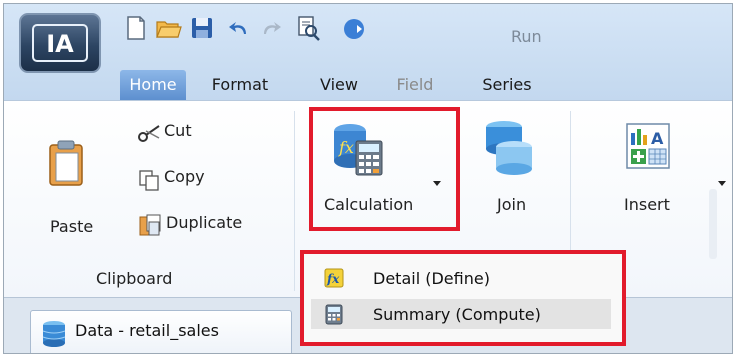  Describe the element at coordinates (657, 138) in the screenshot. I see `svg-text: A` at that location.